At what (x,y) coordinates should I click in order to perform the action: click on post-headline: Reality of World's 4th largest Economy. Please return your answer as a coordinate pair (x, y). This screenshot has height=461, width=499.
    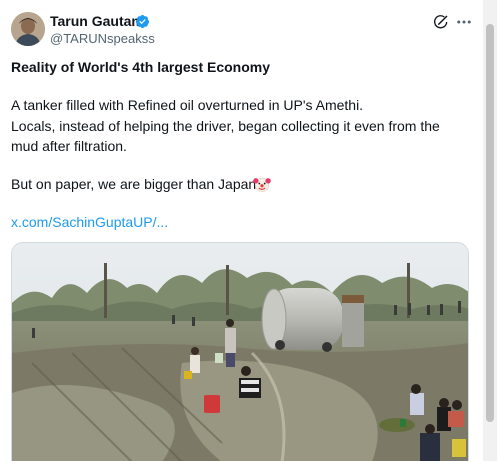
    Looking at the image, I should click on (141, 67).